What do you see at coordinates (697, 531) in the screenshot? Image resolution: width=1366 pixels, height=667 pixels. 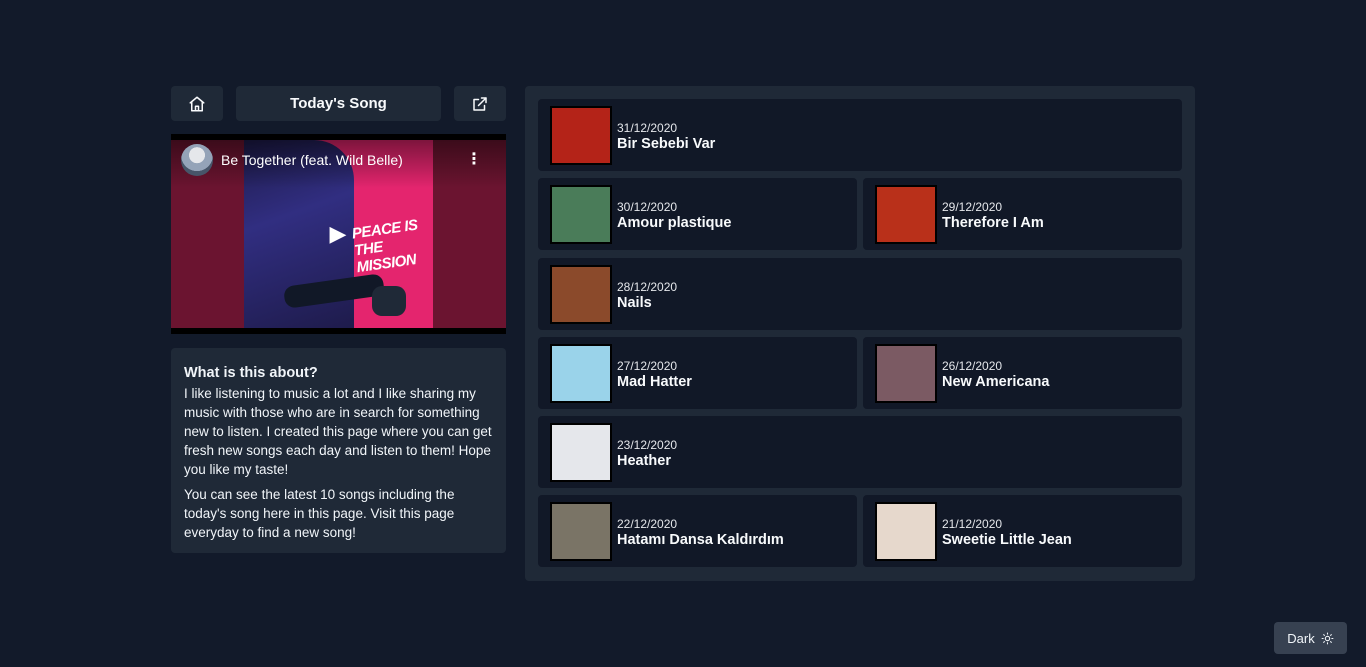 I see `song-card: 22/12/2020 Hatamı Dansa Kaldırdım` at bounding box center [697, 531].